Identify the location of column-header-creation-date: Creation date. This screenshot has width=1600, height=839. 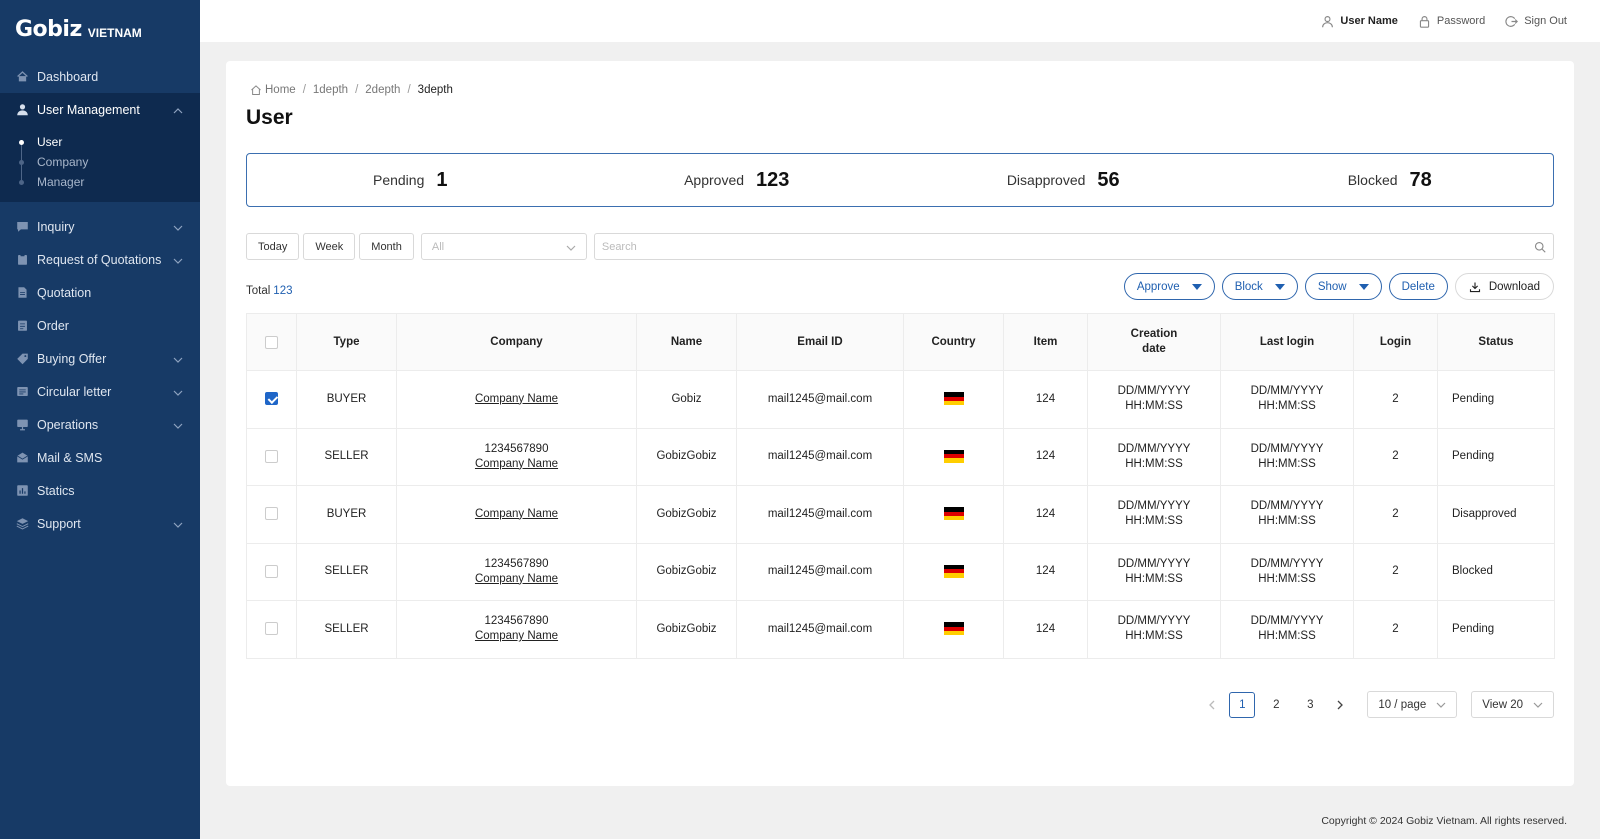
(1154, 342).